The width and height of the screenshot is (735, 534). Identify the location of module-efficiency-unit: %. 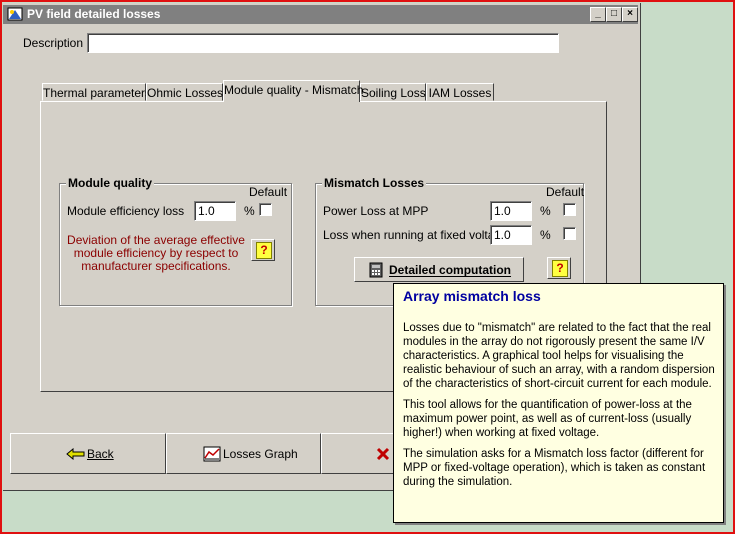
(249, 211).